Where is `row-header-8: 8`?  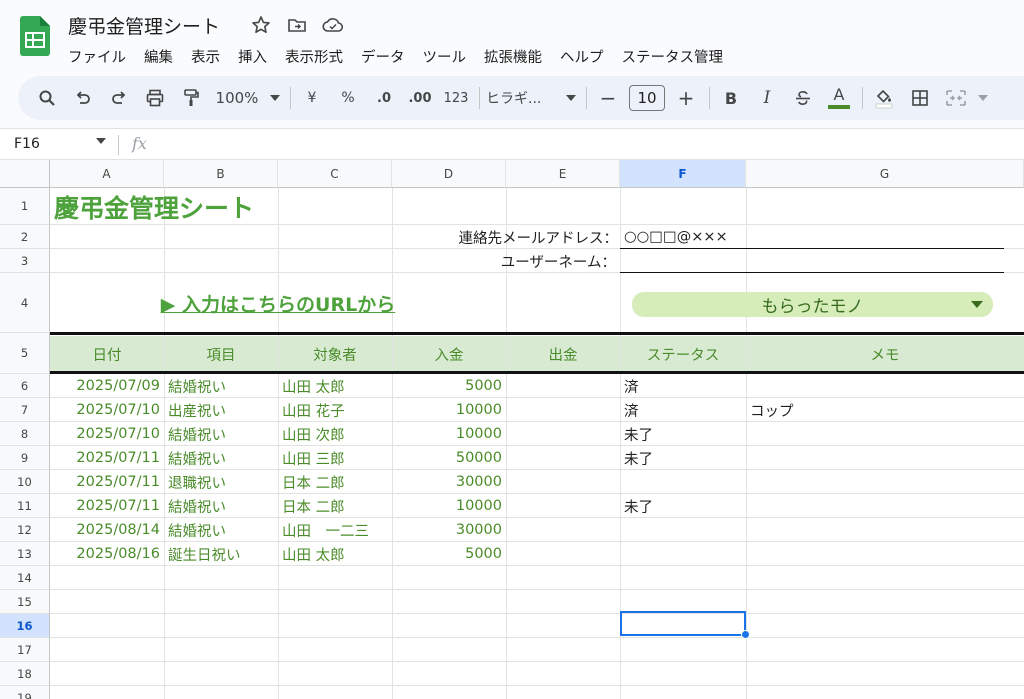
row-header-8: 8 is located at coordinates (25, 434).